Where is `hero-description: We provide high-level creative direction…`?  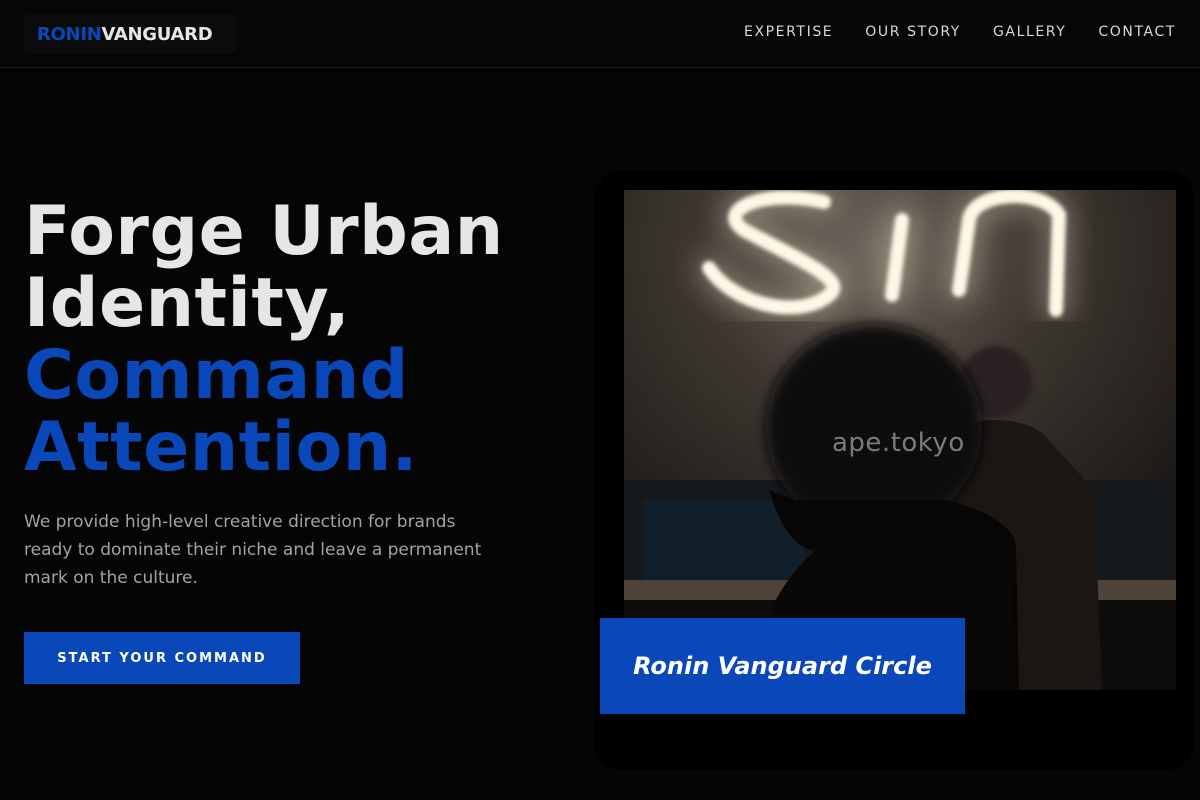 hero-description: We provide high-level creative direction… is located at coordinates (253, 550).